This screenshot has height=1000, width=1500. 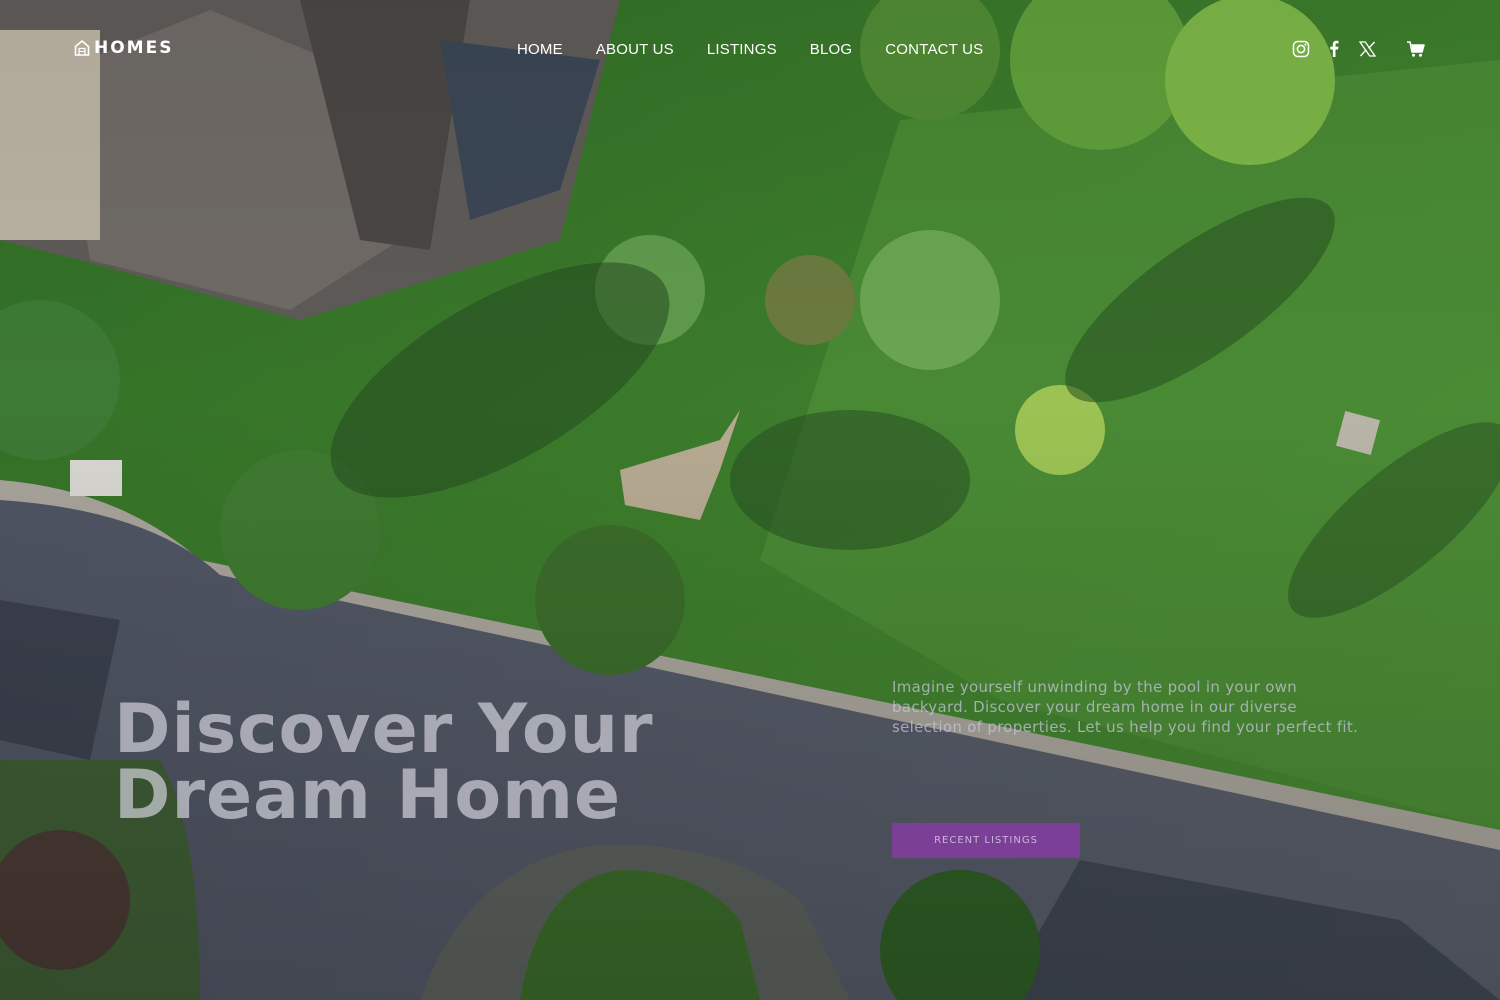 I want to click on social-links, so click(x=1358, y=49).